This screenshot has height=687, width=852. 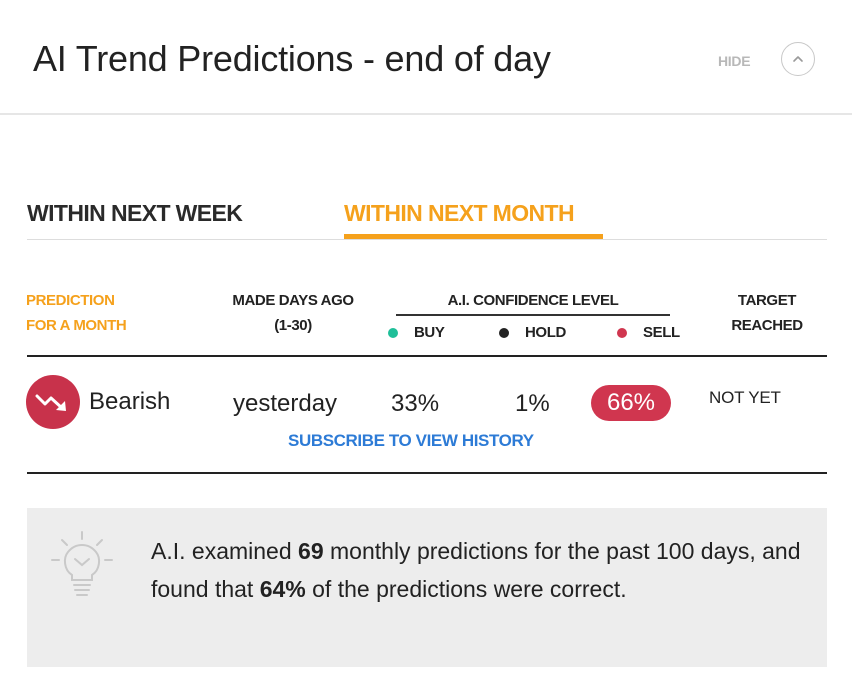 I want to click on sell-confidence-badge: 66%, so click(x=631, y=403).